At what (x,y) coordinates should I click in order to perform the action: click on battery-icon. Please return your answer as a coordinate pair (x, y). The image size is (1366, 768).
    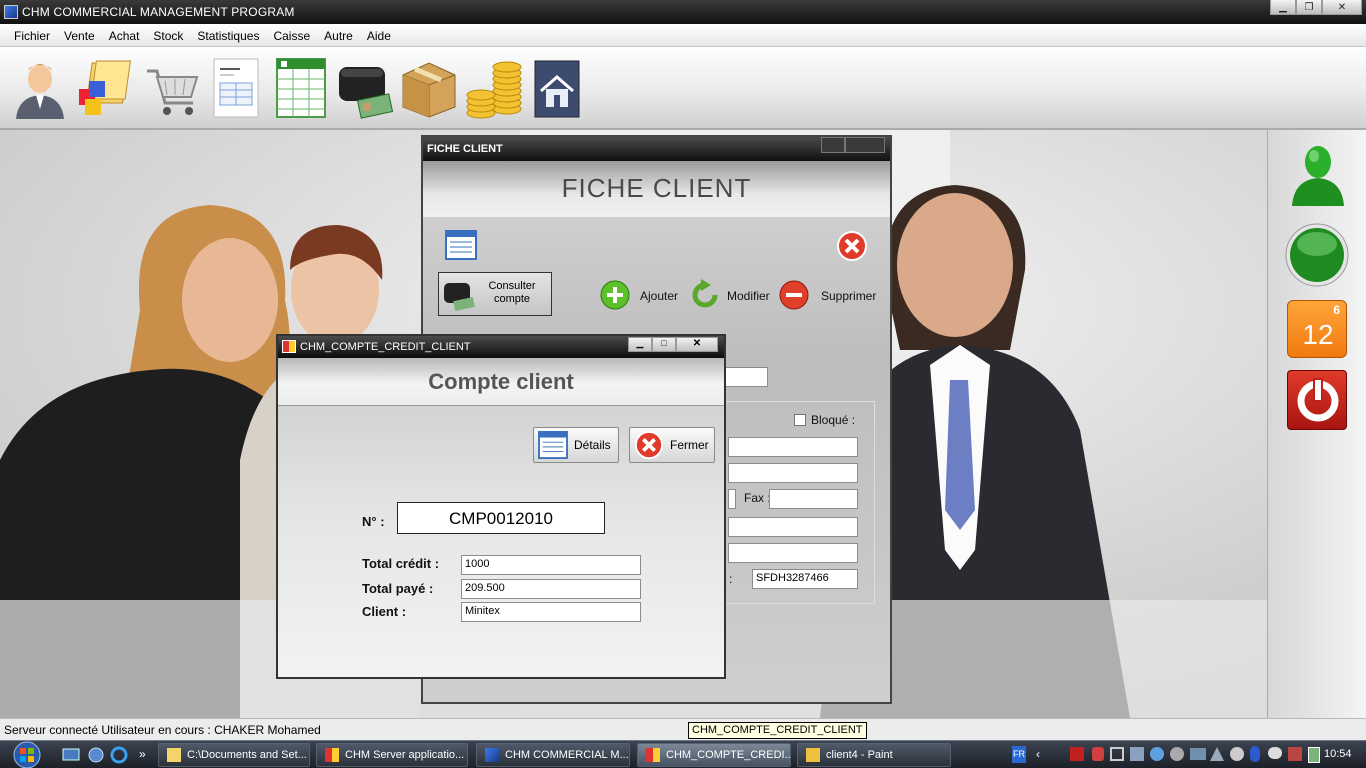
    Looking at the image, I should click on (1314, 755).